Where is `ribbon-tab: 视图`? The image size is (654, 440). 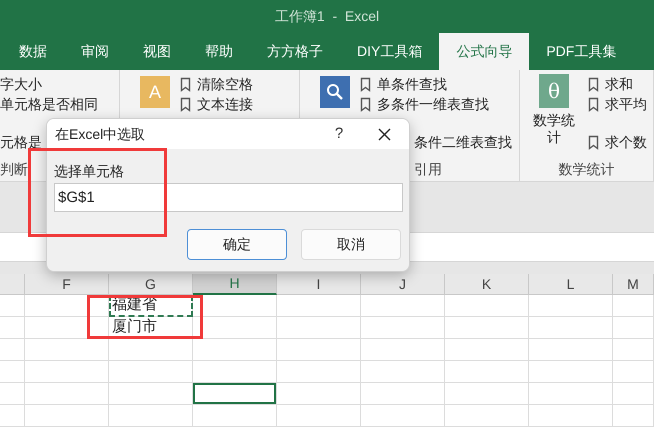 ribbon-tab: 视图 is located at coordinates (157, 51).